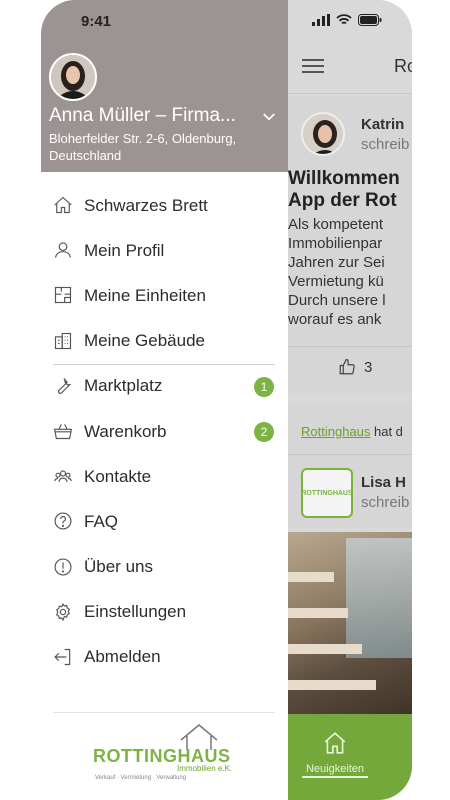  What do you see at coordinates (323, 134) in the screenshot?
I see `author-avatar` at bounding box center [323, 134].